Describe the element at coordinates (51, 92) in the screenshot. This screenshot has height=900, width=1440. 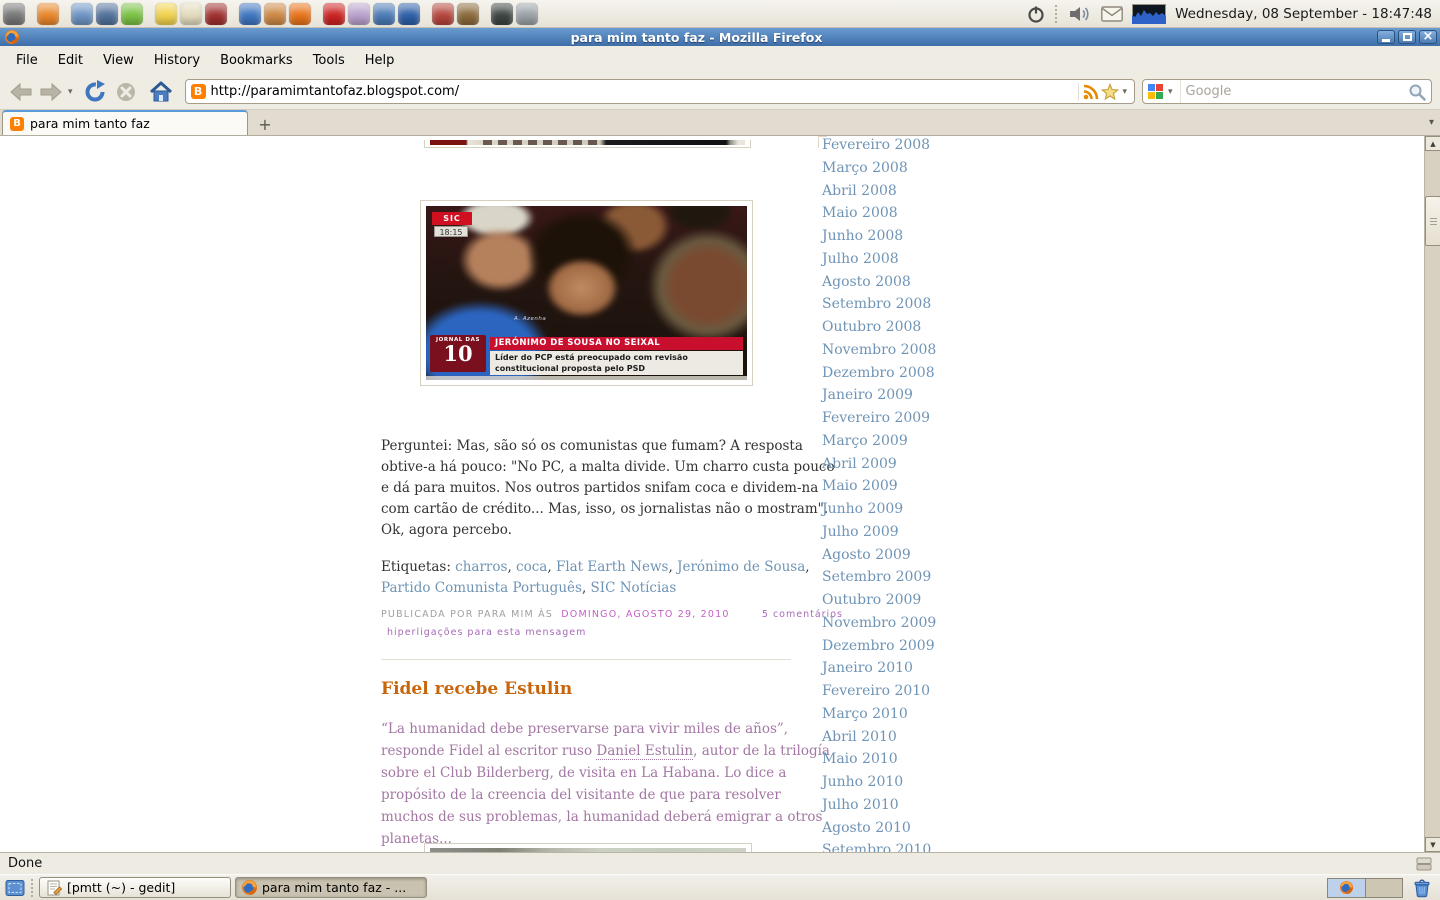
I see `forward-button` at that location.